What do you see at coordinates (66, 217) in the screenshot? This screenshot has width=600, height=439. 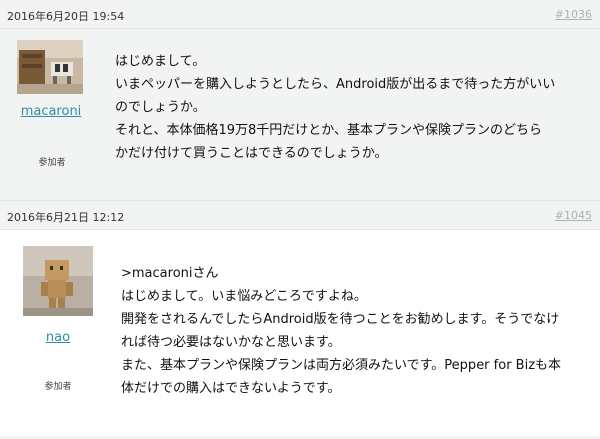 I see `post-date: 2016年6月21日 12:12` at bounding box center [66, 217].